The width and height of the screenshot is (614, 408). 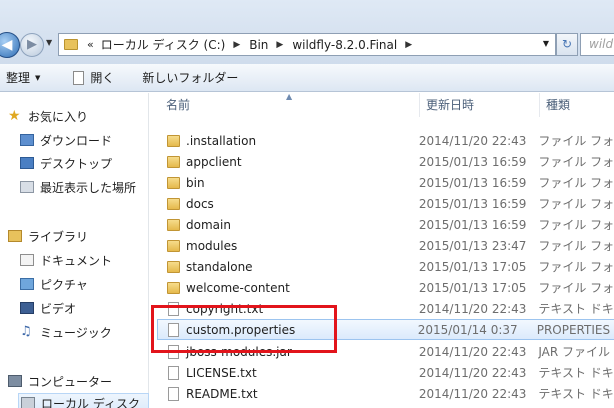 What do you see at coordinates (386, 287) in the screenshot?
I see `file-row: welcome-content 2015/01/13 17:05 ファイル フォ` at bounding box center [386, 287].